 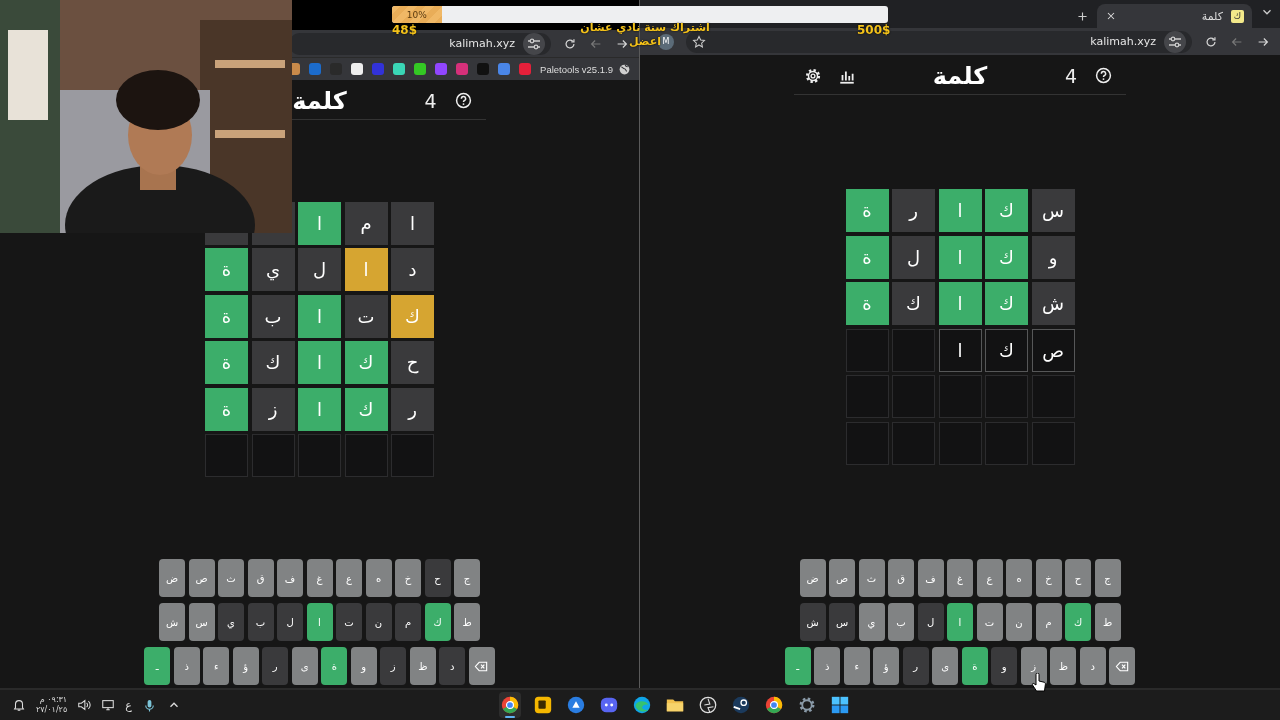 What do you see at coordinates (699, 41) in the screenshot?
I see `star-icon` at bounding box center [699, 41].